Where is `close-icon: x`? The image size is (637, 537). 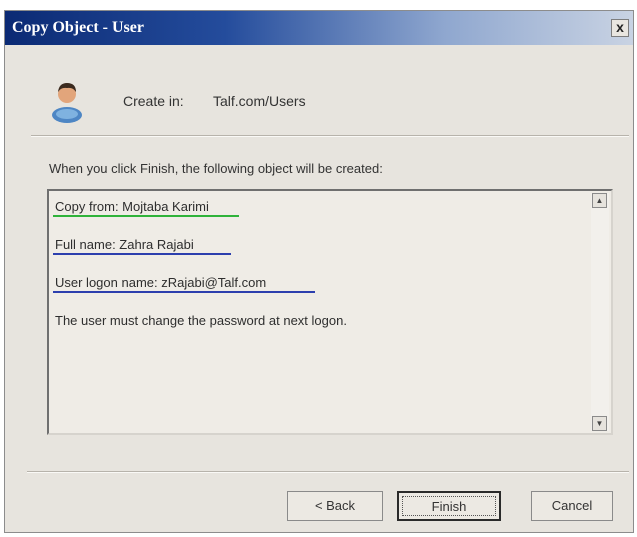 close-icon: x is located at coordinates (620, 27).